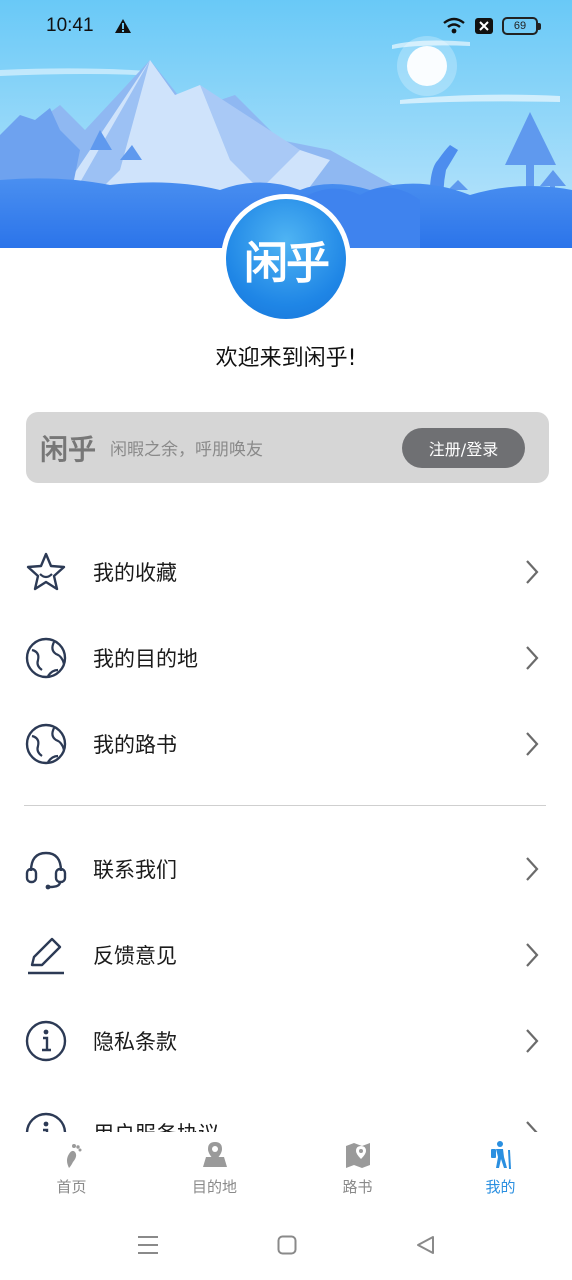 The image size is (572, 1280). I want to click on wifi-icon, so click(454, 25).